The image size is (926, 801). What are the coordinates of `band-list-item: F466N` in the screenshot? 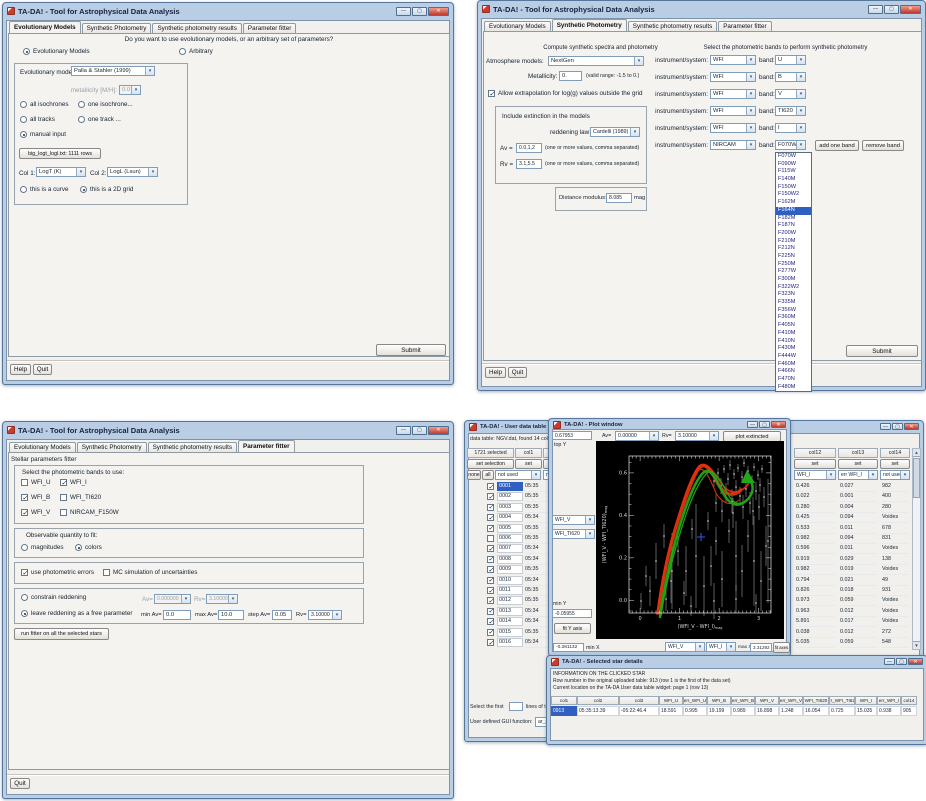 It's located at (793, 372).